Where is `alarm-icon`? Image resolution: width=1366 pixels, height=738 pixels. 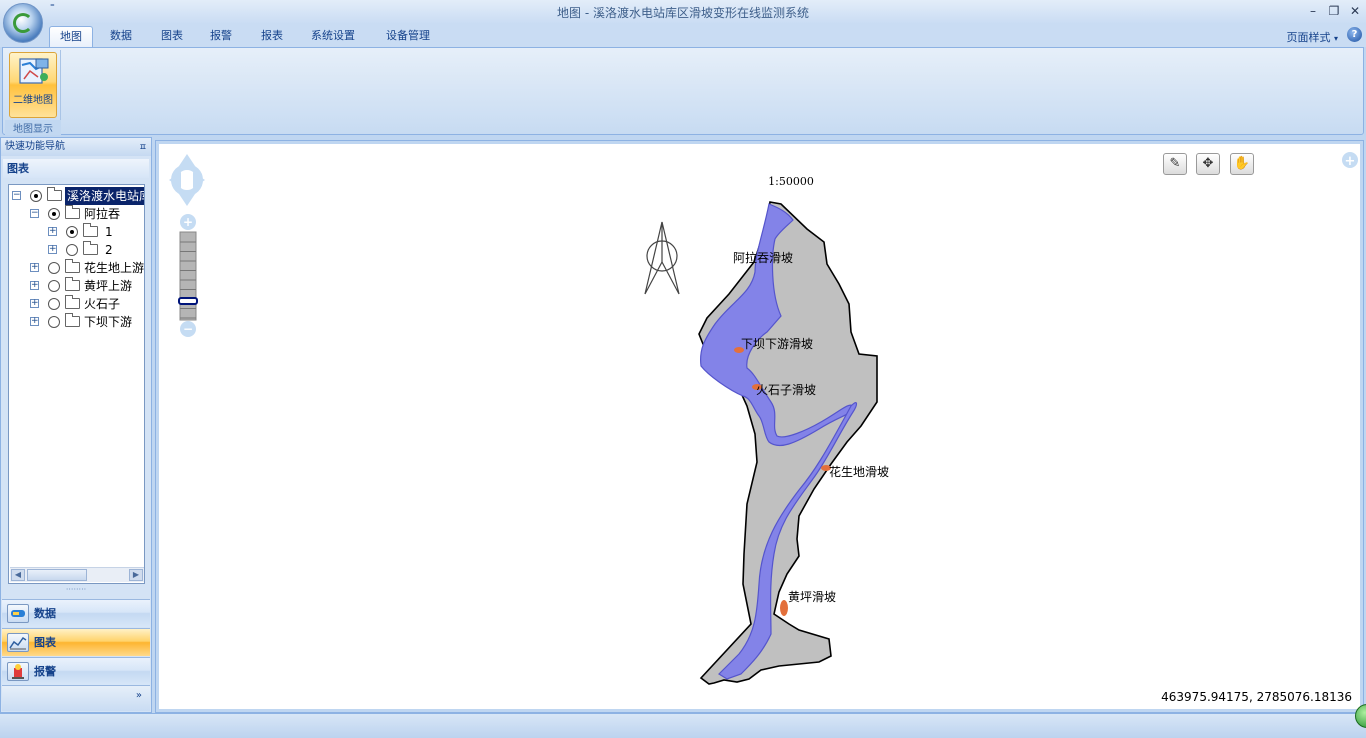 alarm-icon is located at coordinates (18, 671).